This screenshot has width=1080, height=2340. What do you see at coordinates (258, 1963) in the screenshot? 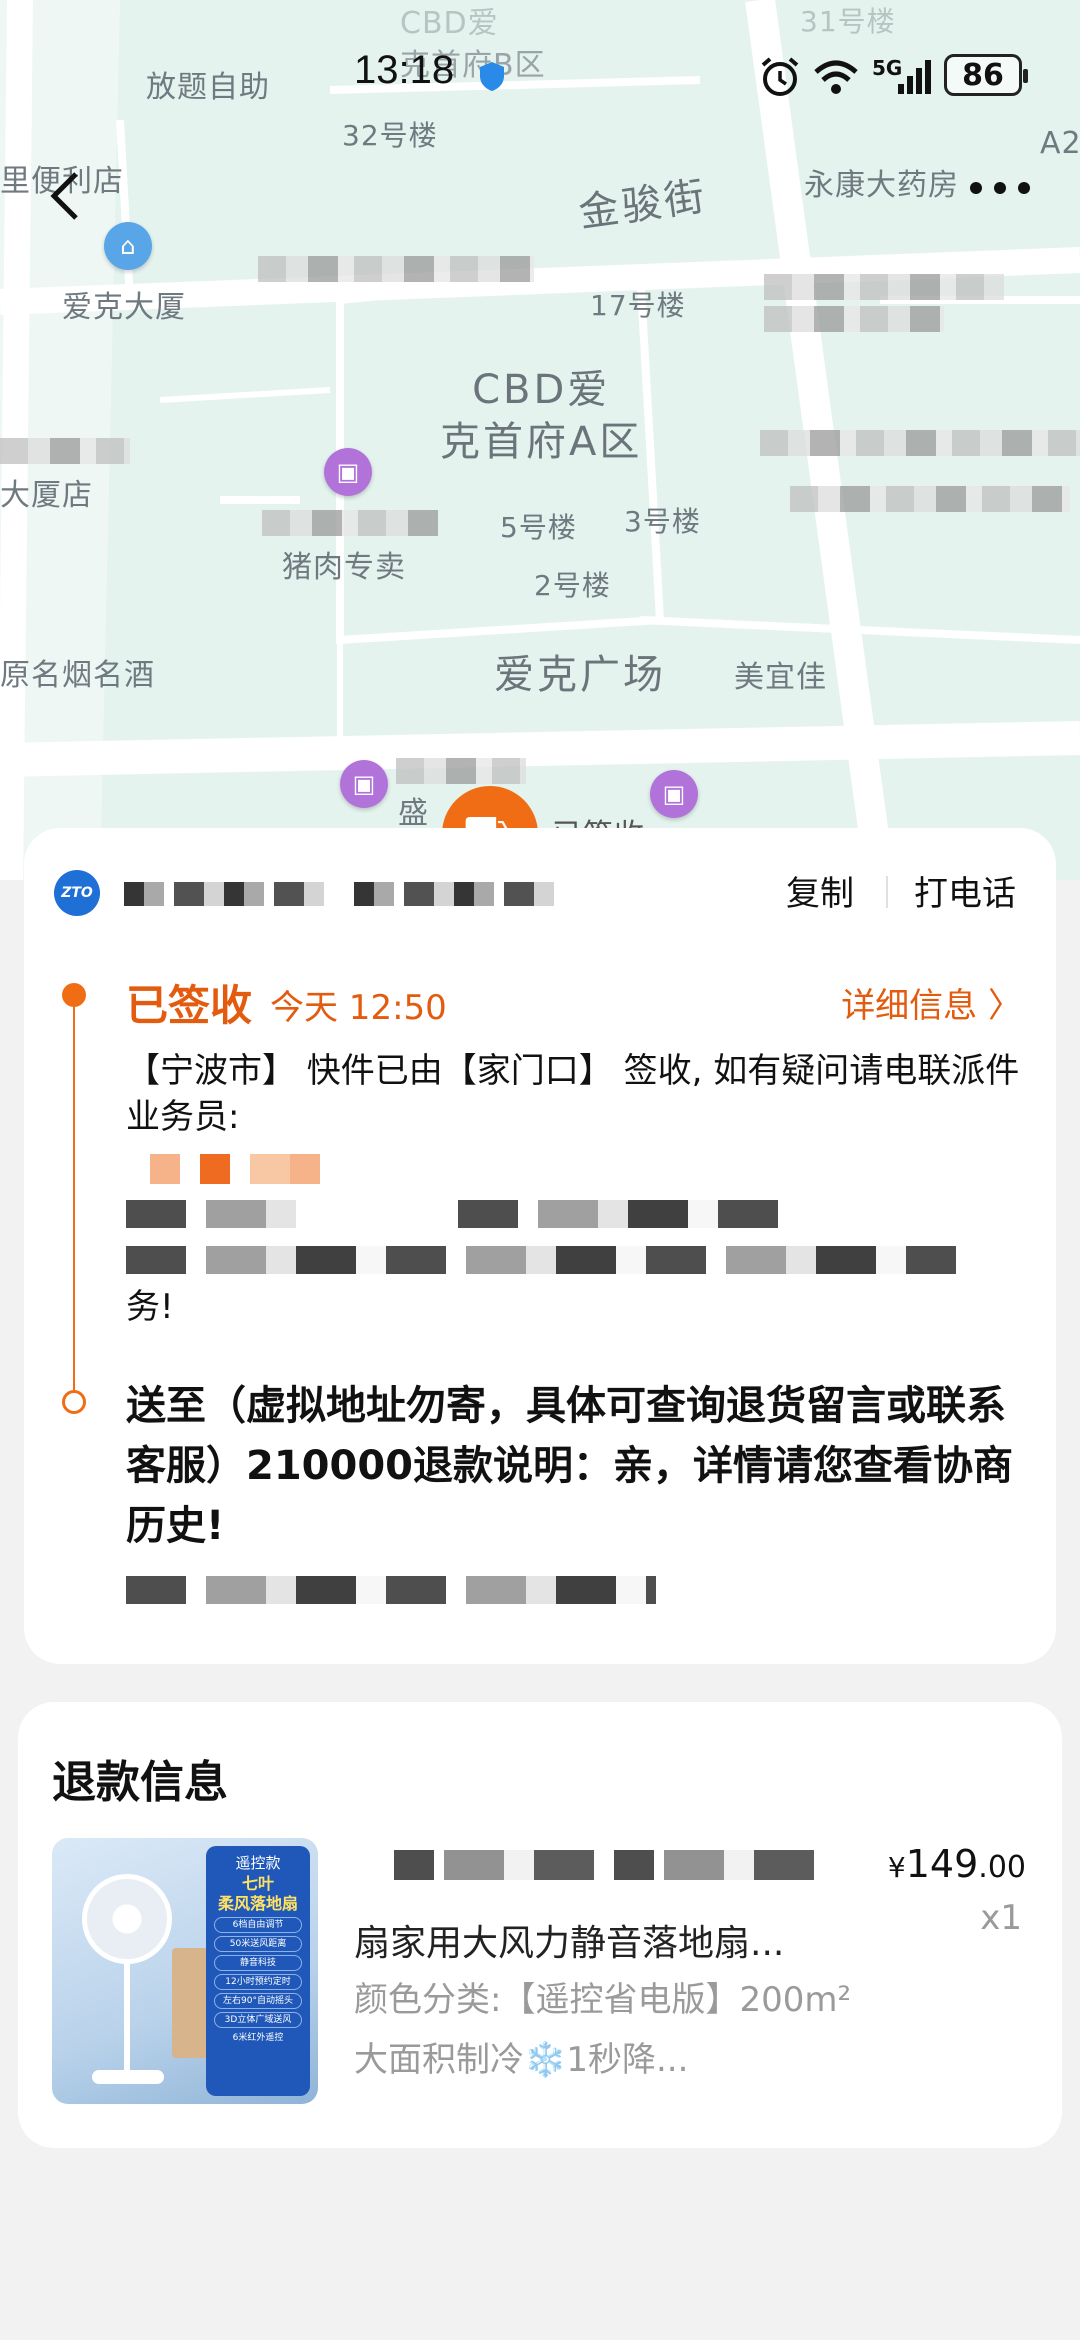
I see `thumb-feature: 静音科技` at bounding box center [258, 1963].